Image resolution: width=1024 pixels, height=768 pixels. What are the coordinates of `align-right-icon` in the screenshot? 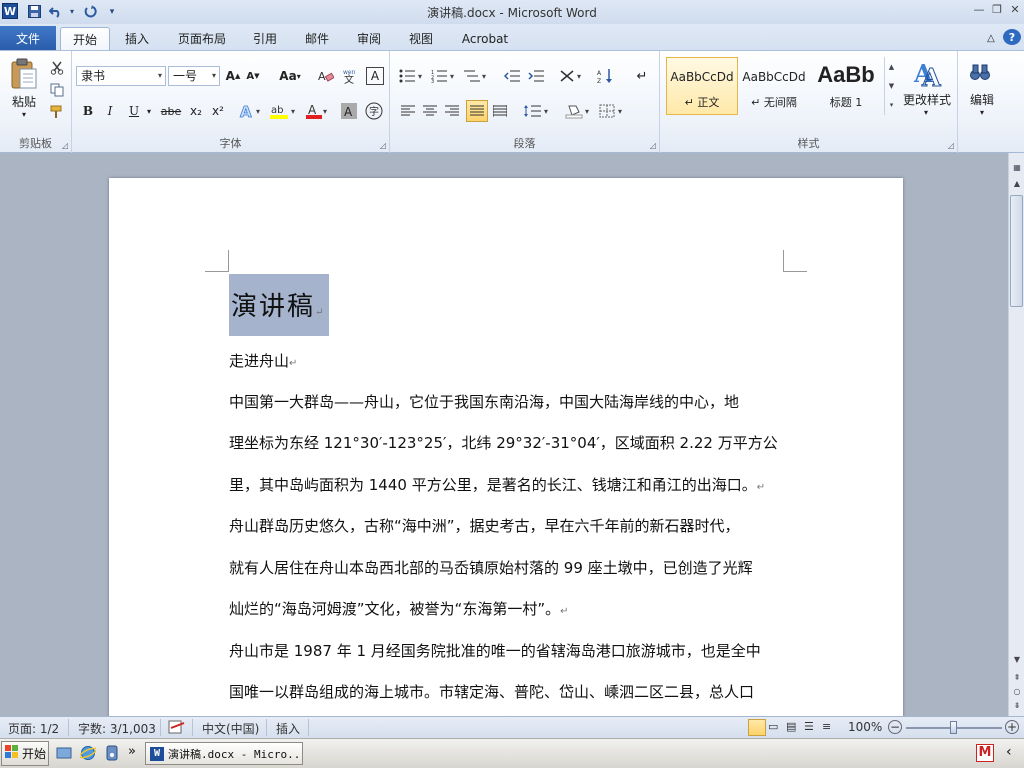 It's located at (452, 111).